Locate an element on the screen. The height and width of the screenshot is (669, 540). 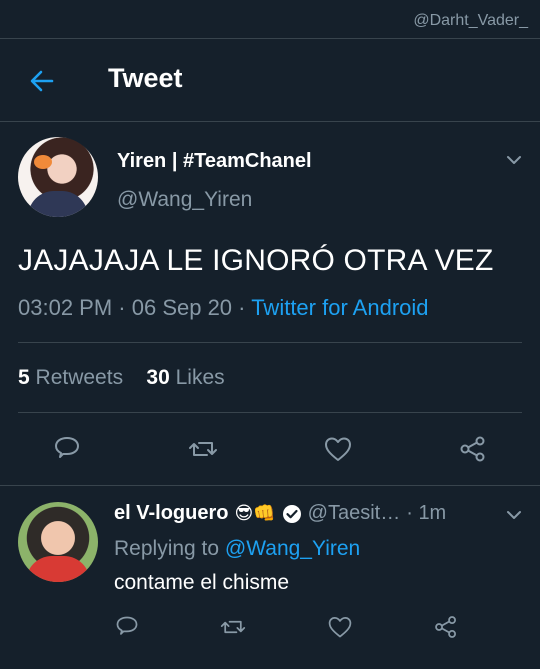
top-bar: Tweet is located at coordinates (270, 80).